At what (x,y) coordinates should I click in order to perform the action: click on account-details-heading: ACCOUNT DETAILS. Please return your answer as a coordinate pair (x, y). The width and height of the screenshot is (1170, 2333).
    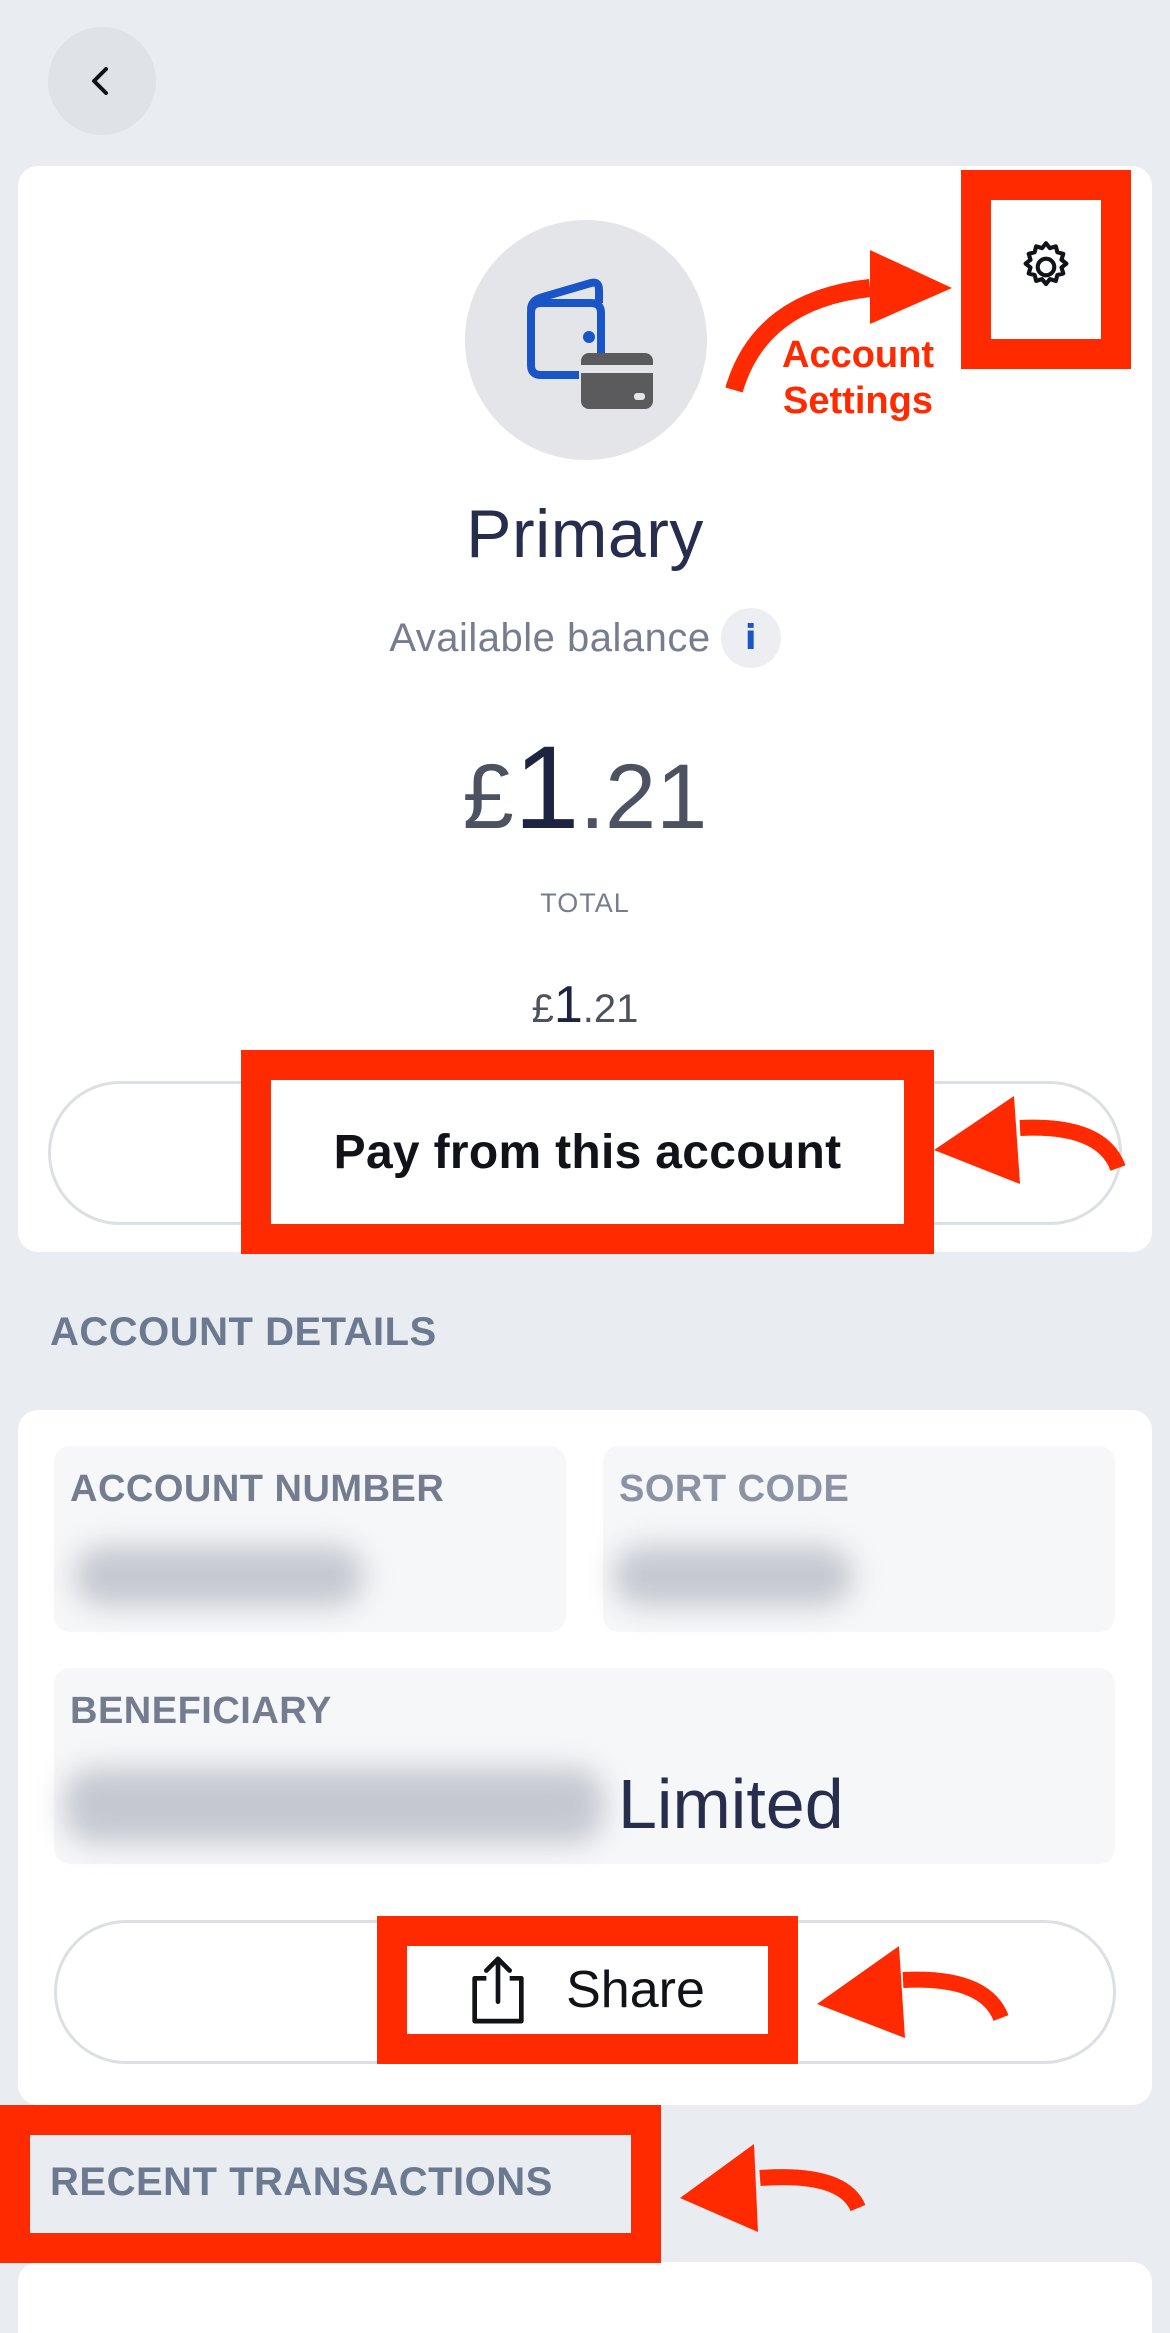
    Looking at the image, I should click on (243, 1332).